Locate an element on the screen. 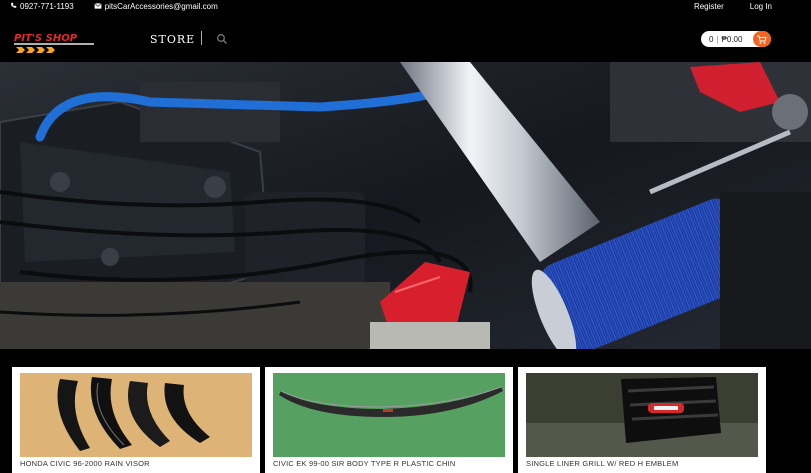 This screenshot has width=811, height=473. product-name: HONDA CIVIC 96-2000 RAIN VISOR is located at coordinates (85, 463).